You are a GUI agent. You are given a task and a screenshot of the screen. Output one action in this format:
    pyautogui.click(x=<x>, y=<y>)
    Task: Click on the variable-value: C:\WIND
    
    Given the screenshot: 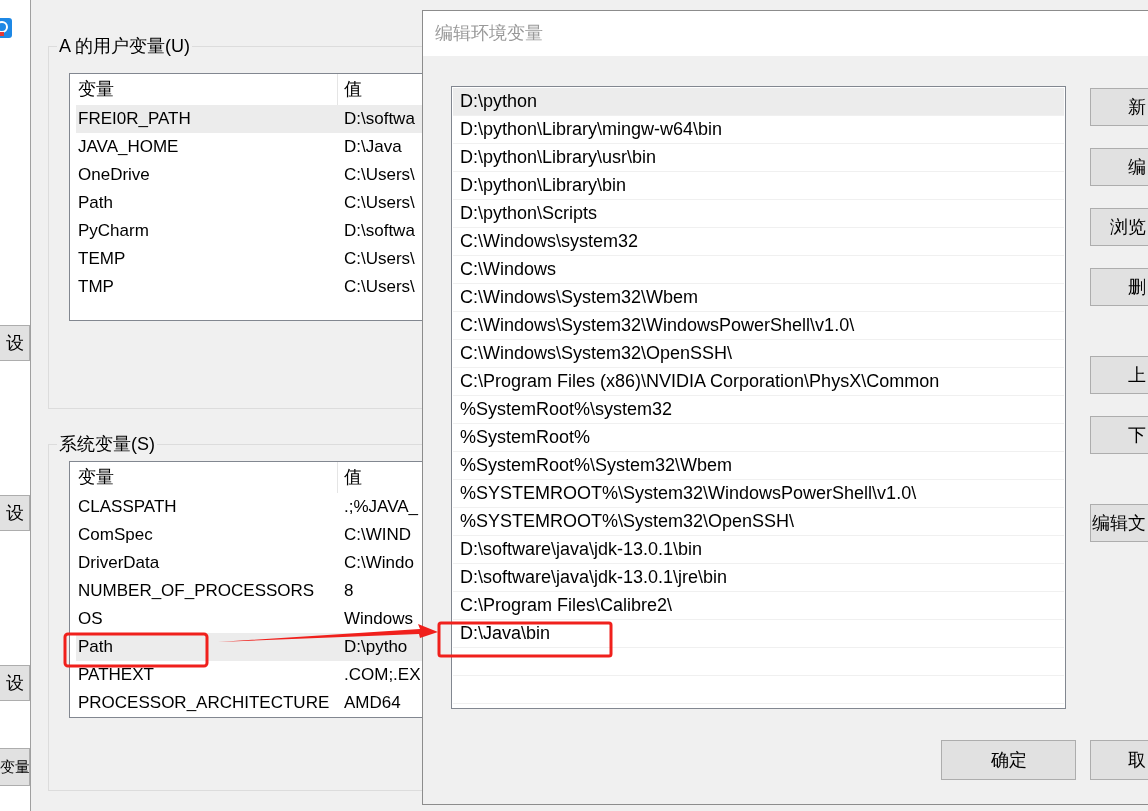 What is the action you would take?
    pyautogui.click(x=377, y=535)
    